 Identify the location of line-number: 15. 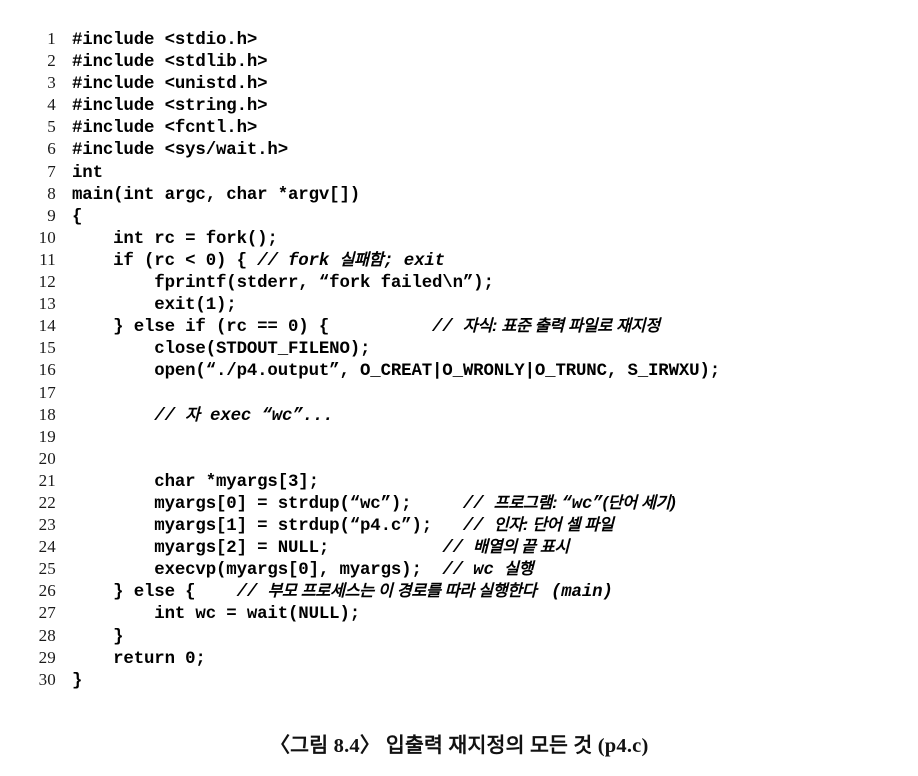
(47, 348).